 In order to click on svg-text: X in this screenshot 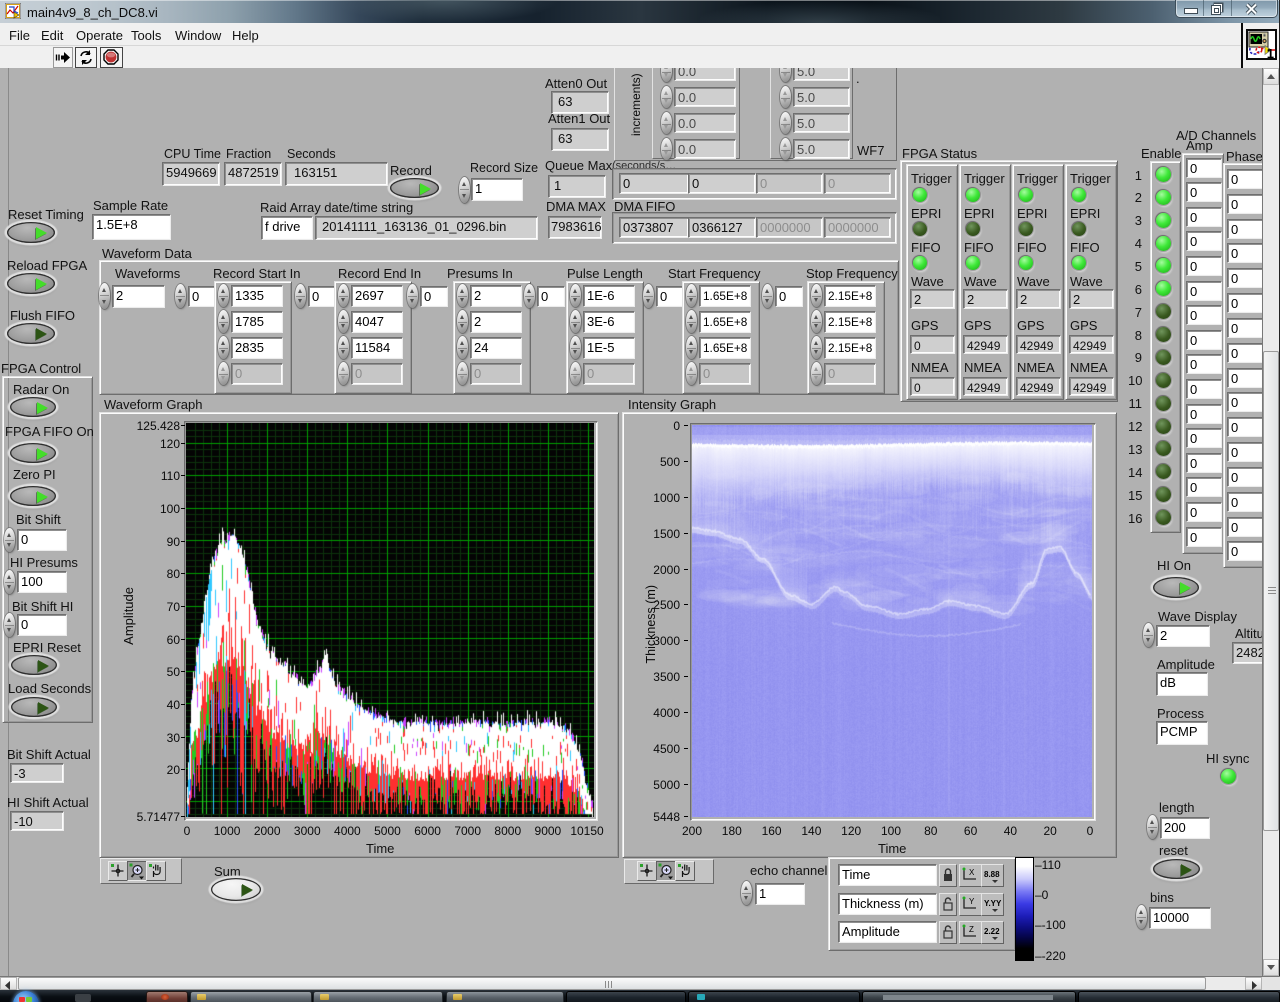, I will do `click(972, 872)`.